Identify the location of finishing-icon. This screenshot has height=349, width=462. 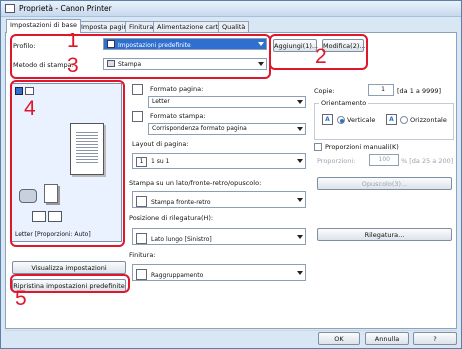
(141, 274).